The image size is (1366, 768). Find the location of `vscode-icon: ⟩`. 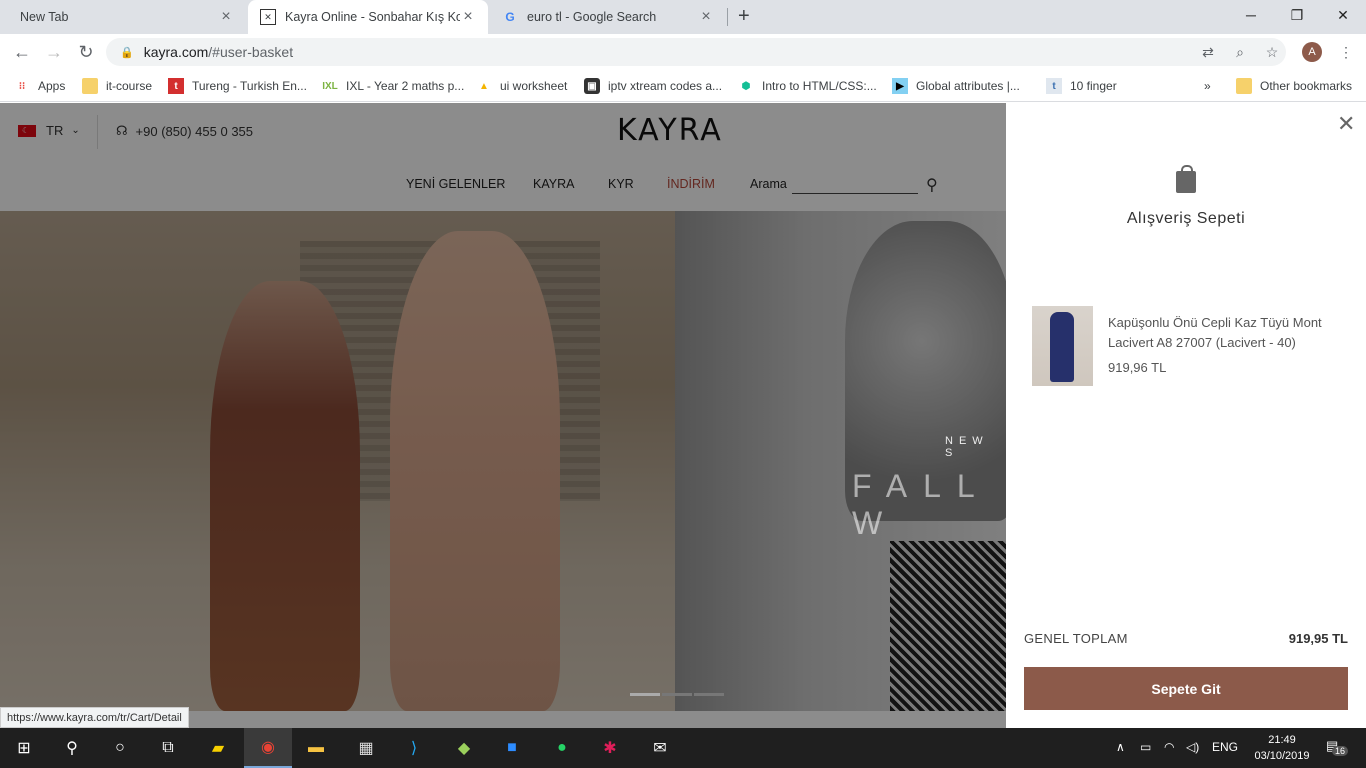

vscode-icon: ⟩ is located at coordinates (414, 748).